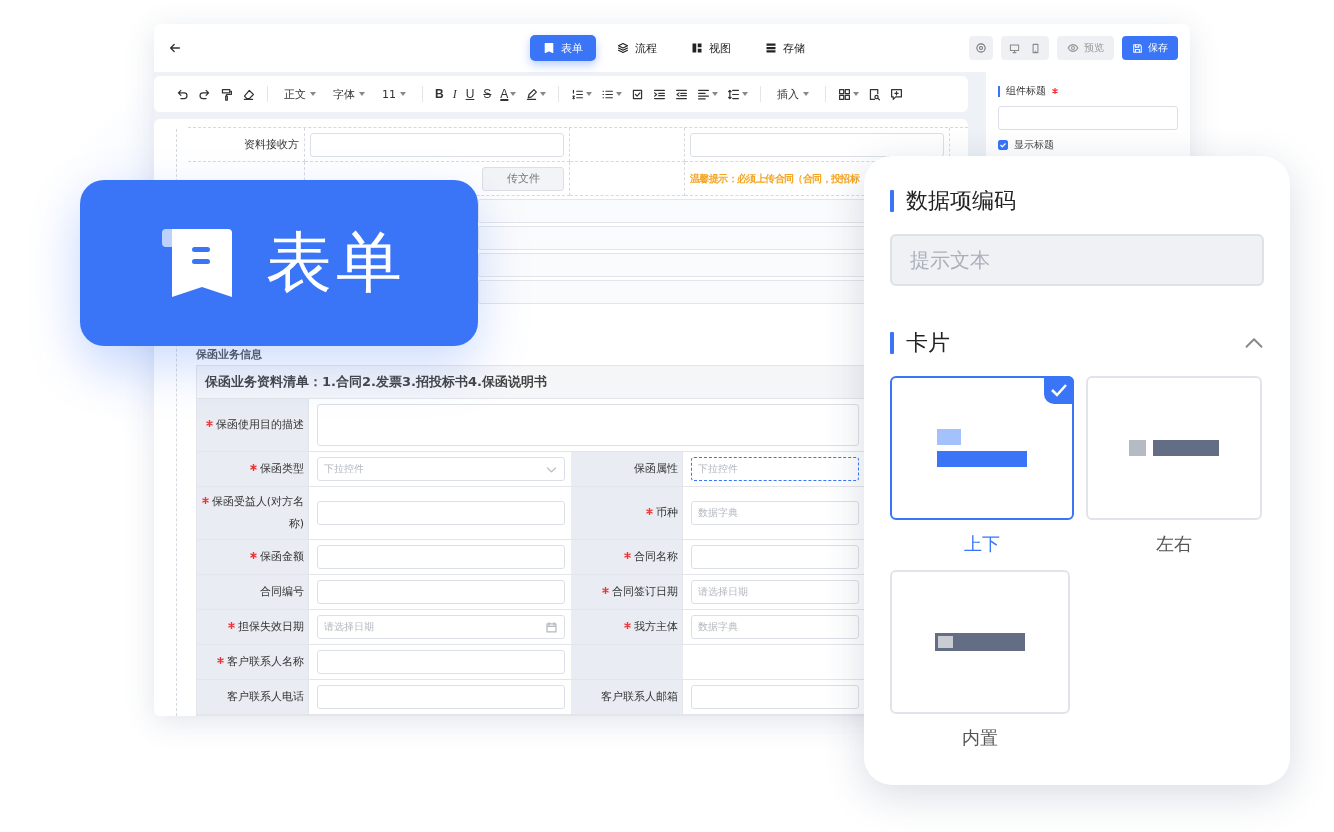 The image size is (1334, 832). I want to click on underline-button: U, so click(470, 94).